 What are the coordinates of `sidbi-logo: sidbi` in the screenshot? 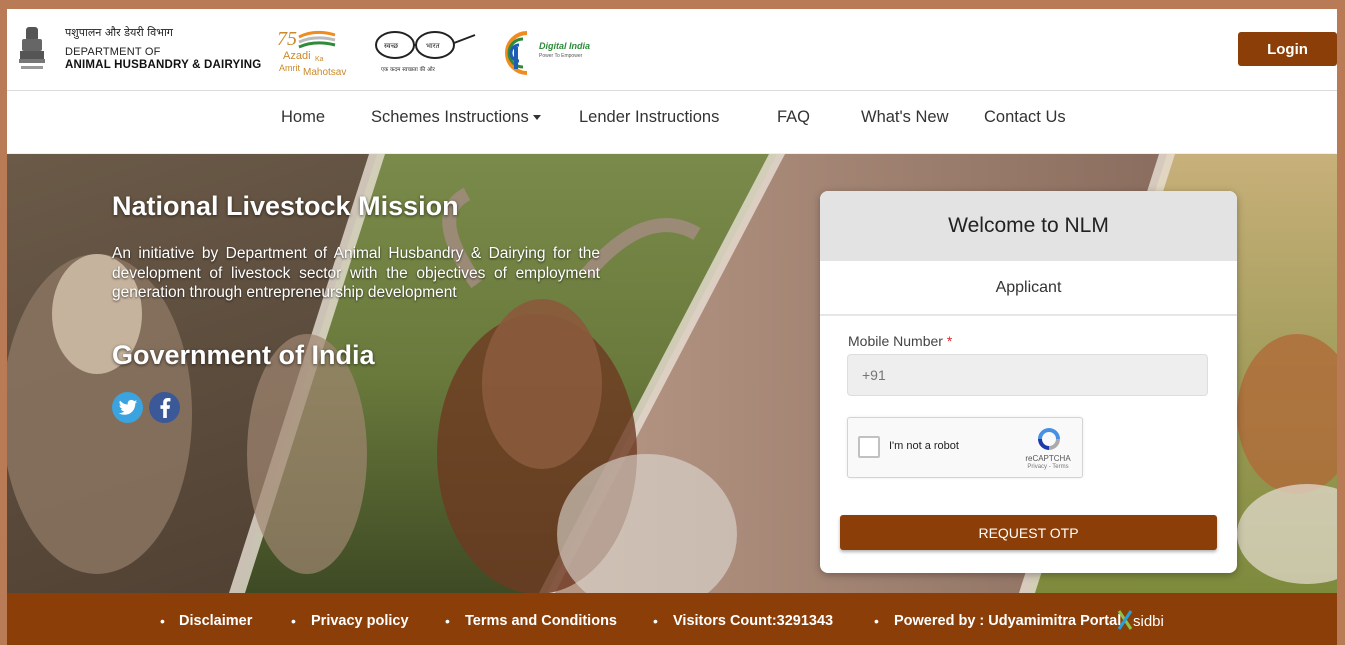 It's located at (1140, 620).